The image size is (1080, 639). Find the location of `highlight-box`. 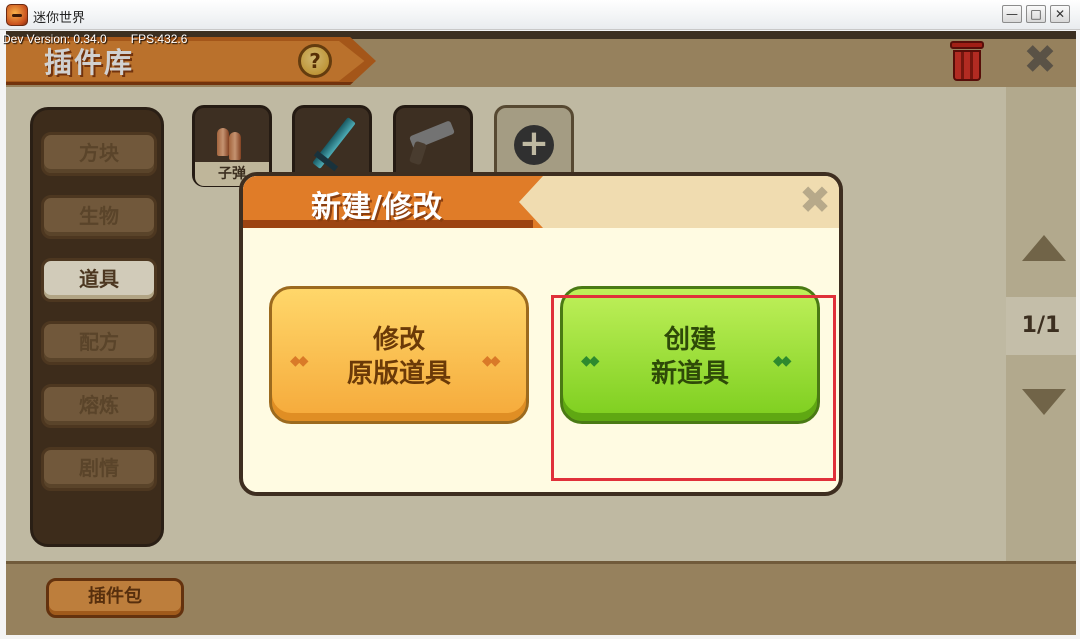

highlight-box is located at coordinates (693, 388).